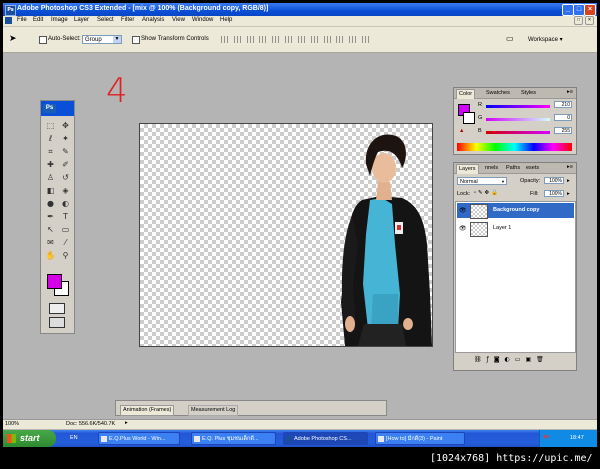 Image resolution: width=600 pixels, height=469 pixels. I want to click on doc-restore-button: □, so click(578, 20).